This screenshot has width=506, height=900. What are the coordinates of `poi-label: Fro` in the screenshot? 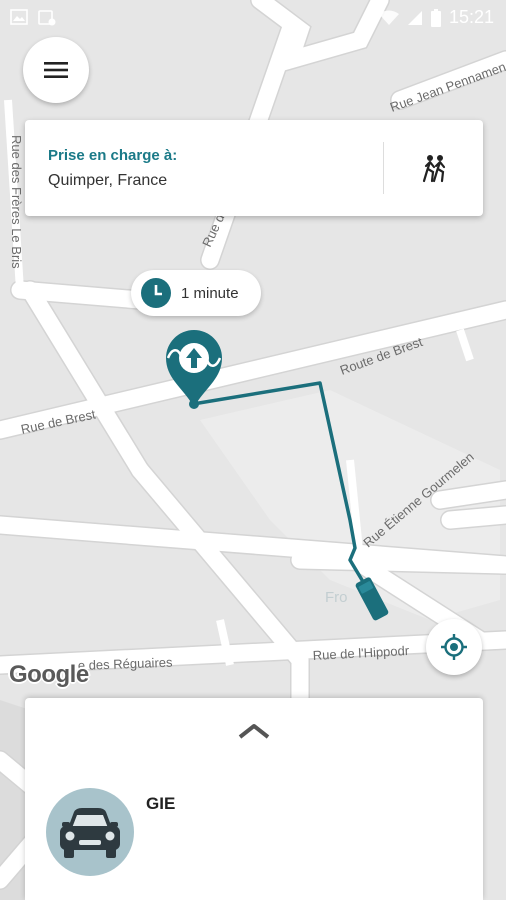 It's located at (336, 597).